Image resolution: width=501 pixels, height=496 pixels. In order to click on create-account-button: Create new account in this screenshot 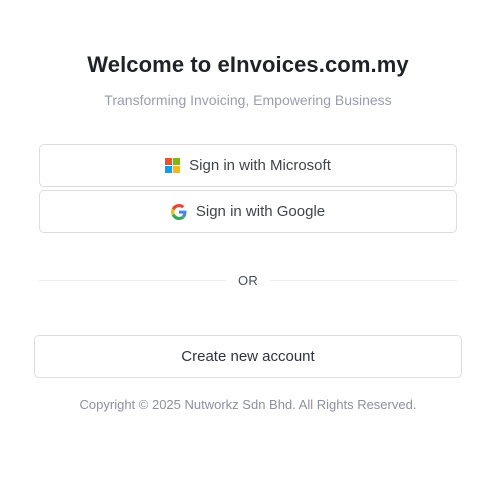, I will do `click(248, 356)`.